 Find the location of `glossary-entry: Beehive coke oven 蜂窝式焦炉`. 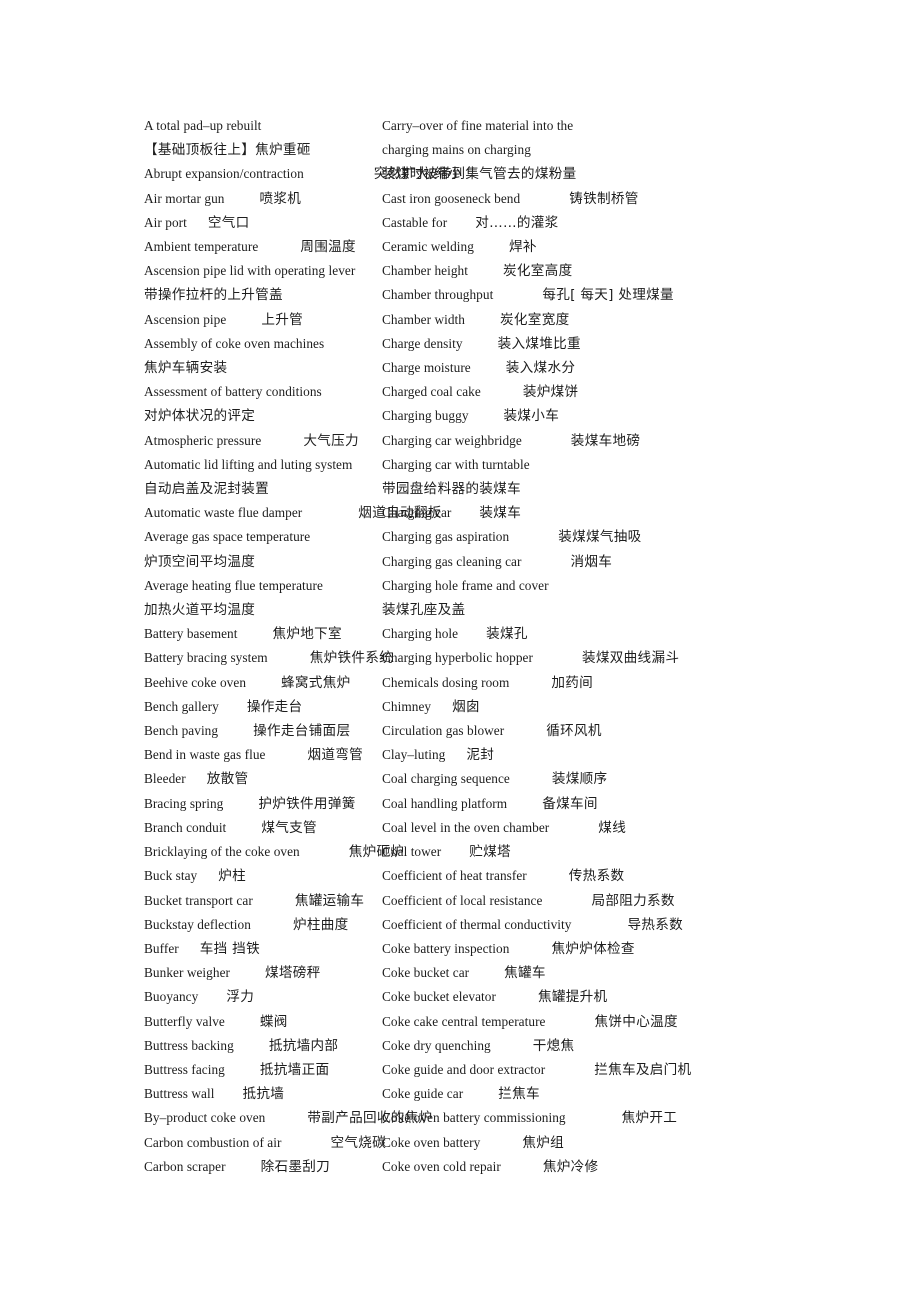

glossary-entry: Beehive coke oven 蜂窝式焦炉 is located at coordinates (247, 683).